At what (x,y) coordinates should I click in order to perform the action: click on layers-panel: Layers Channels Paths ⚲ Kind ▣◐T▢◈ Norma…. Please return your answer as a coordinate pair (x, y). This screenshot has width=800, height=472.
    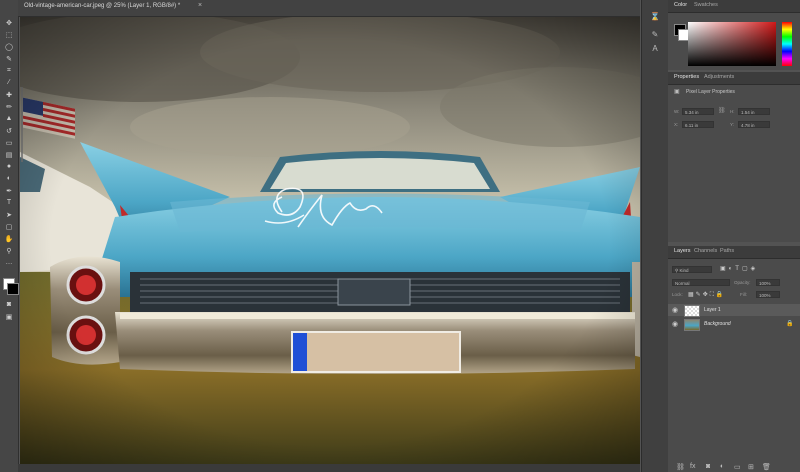
    Looking at the image, I should click on (734, 359).